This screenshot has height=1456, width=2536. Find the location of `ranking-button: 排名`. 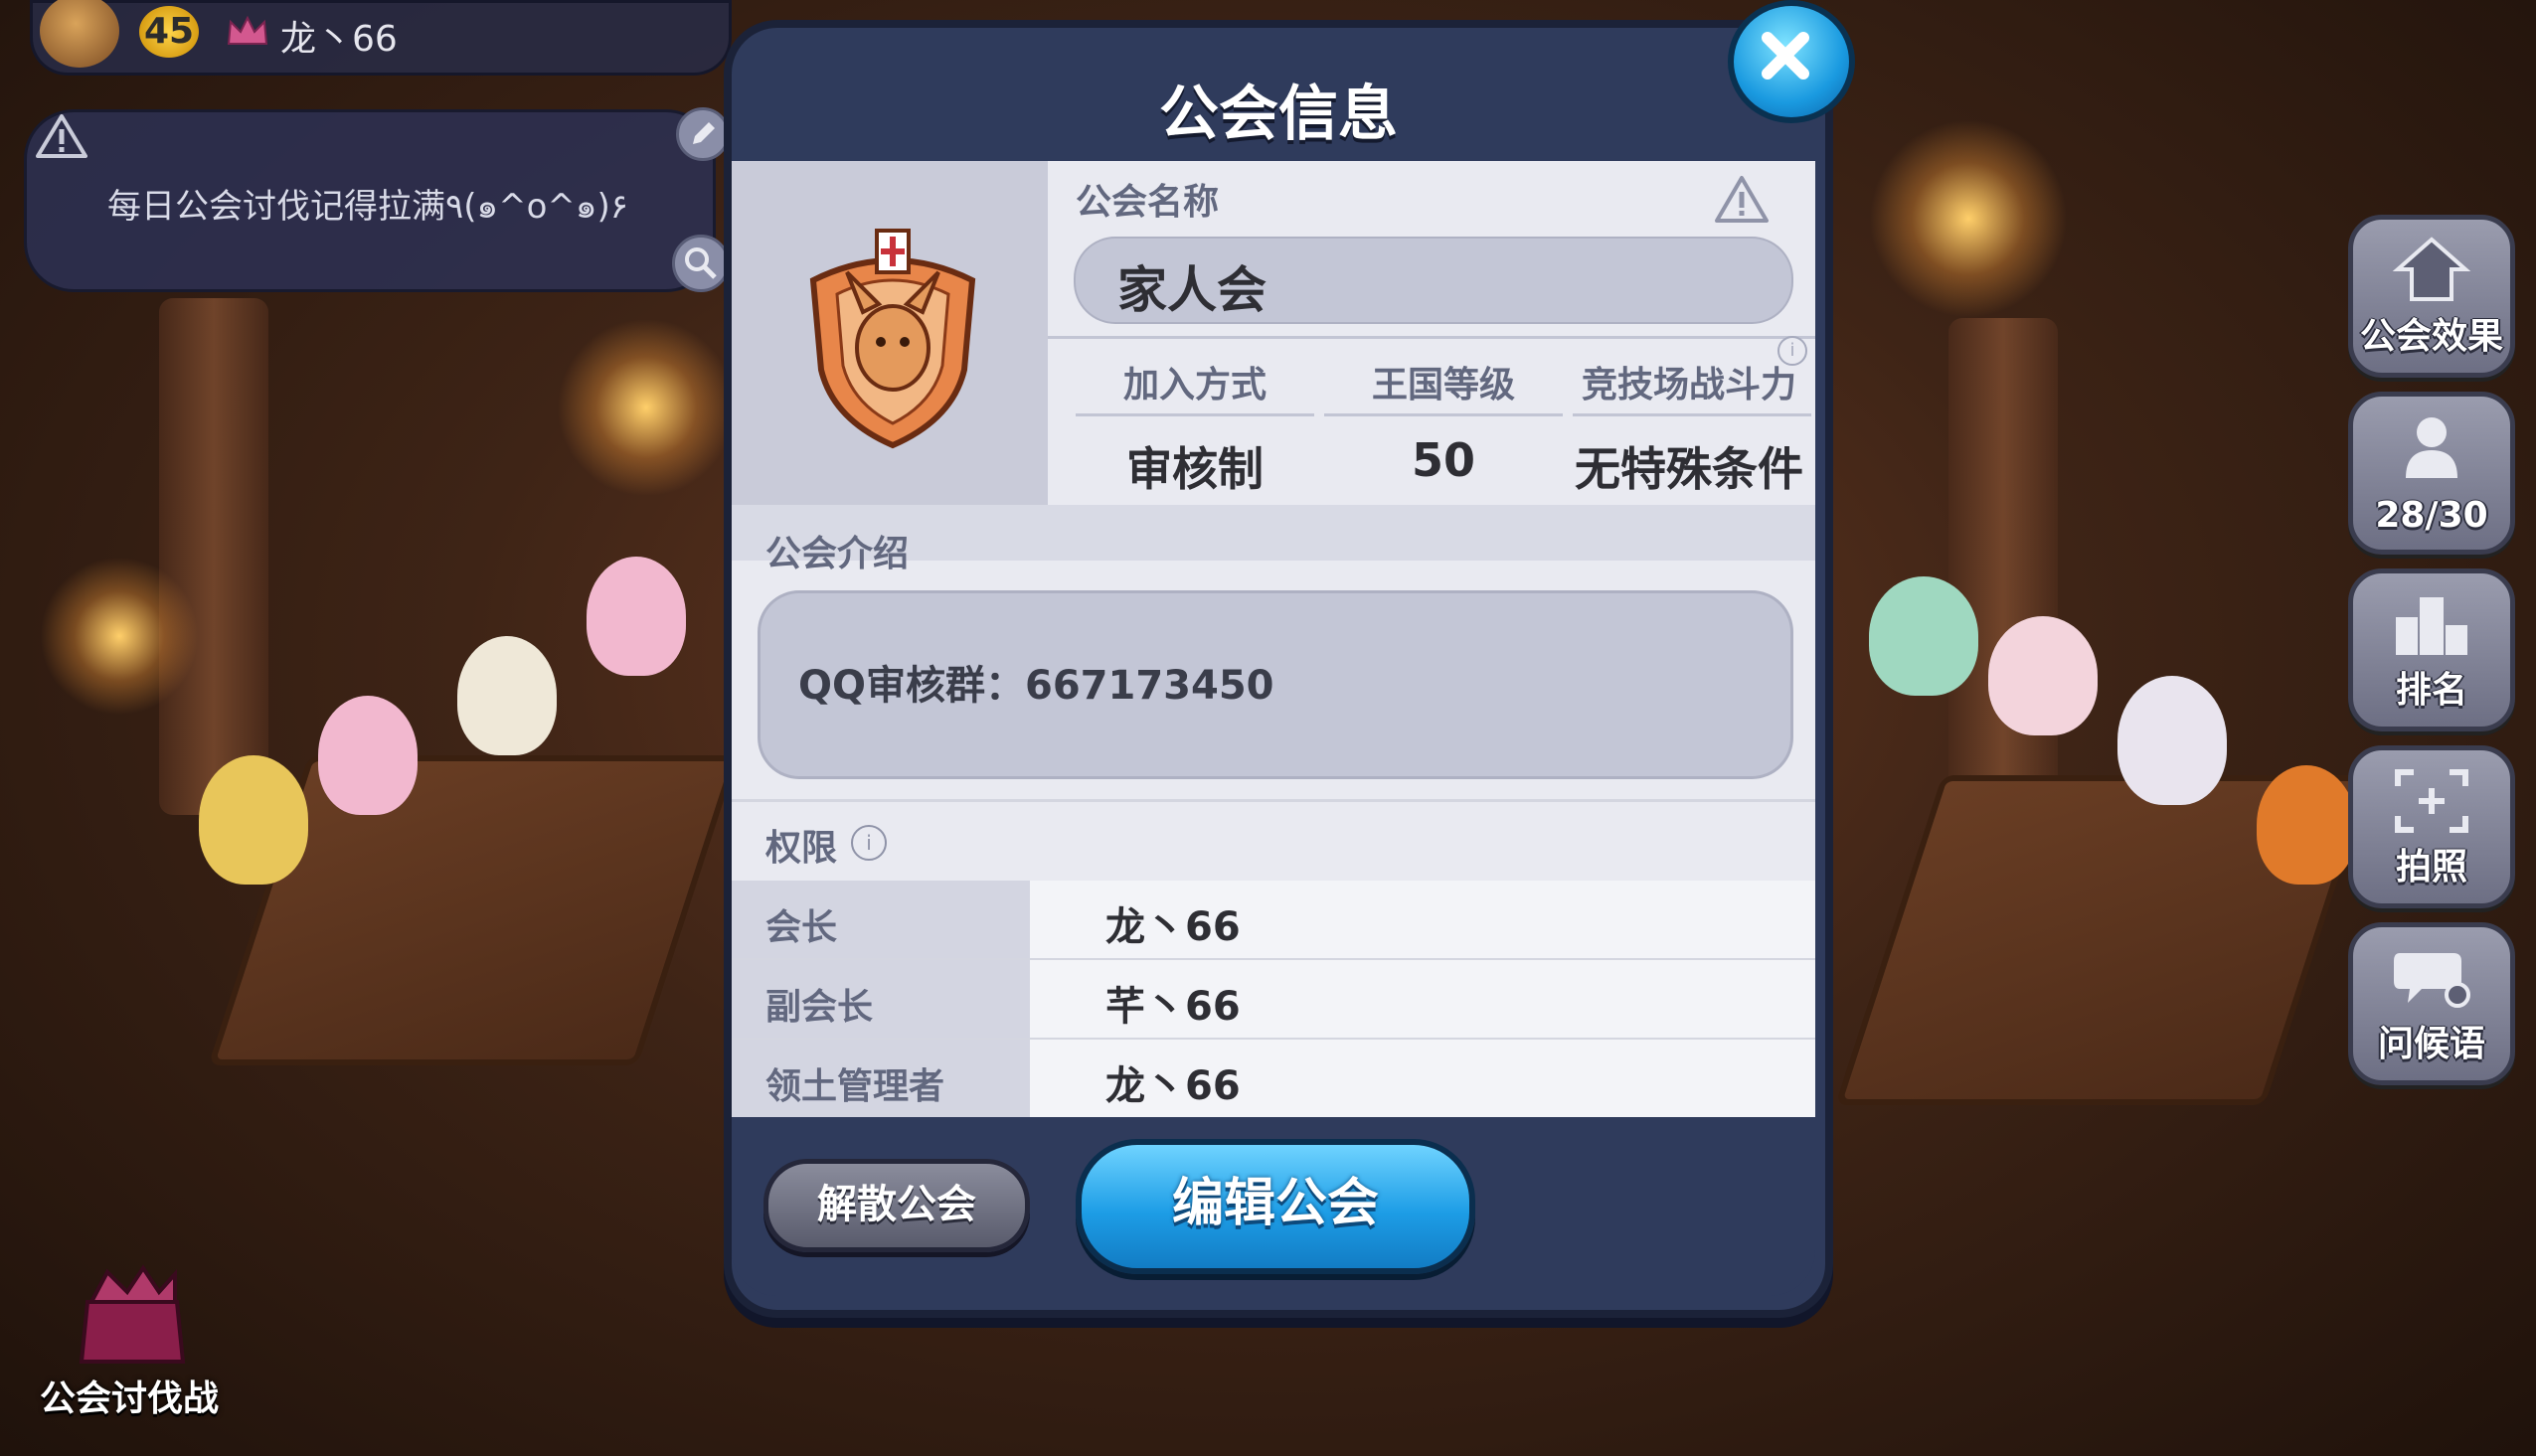

ranking-button: 排名 is located at coordinates (2431, 649).